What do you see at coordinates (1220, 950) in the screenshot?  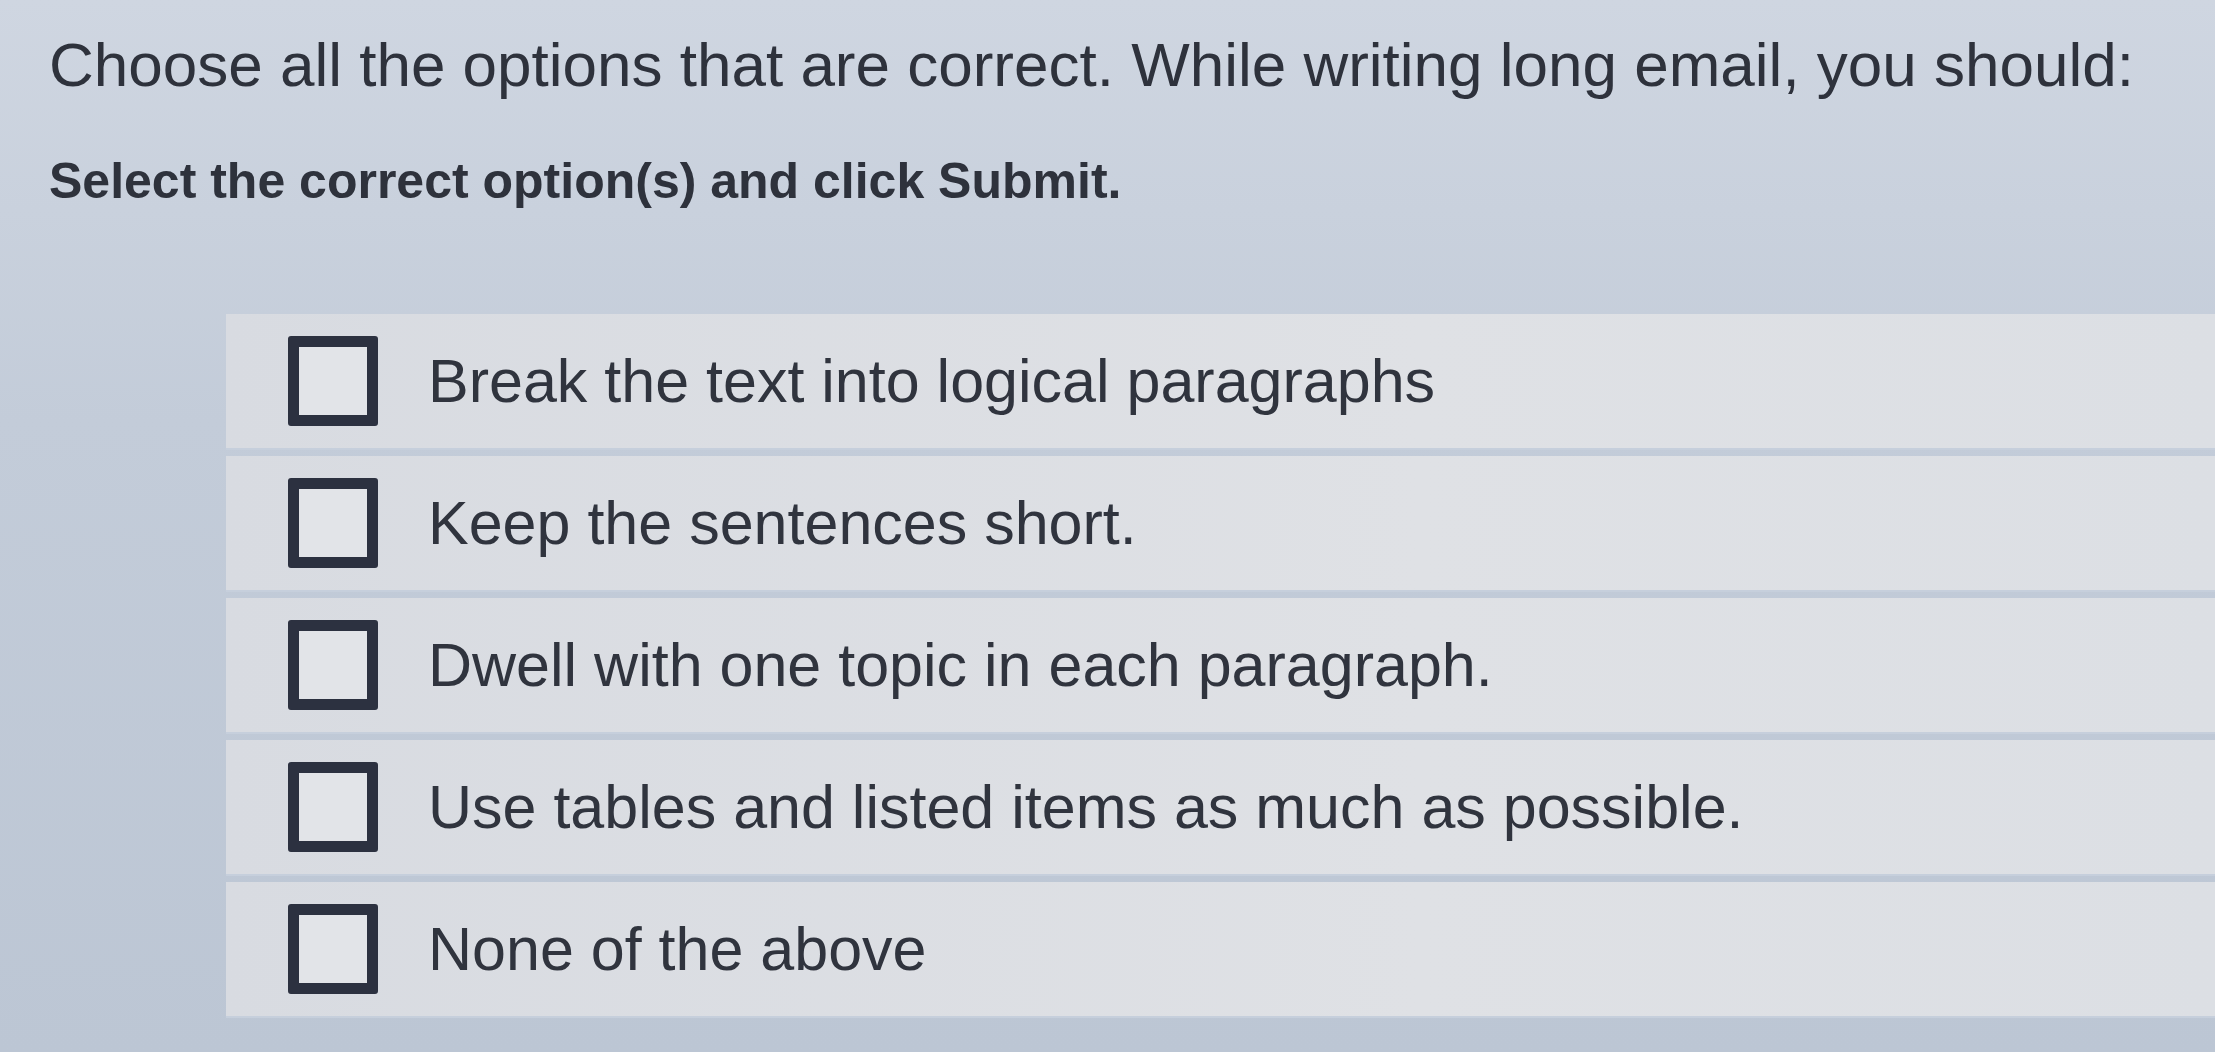 I see `option-row: None of the above` at bounding box center [1220, 950].